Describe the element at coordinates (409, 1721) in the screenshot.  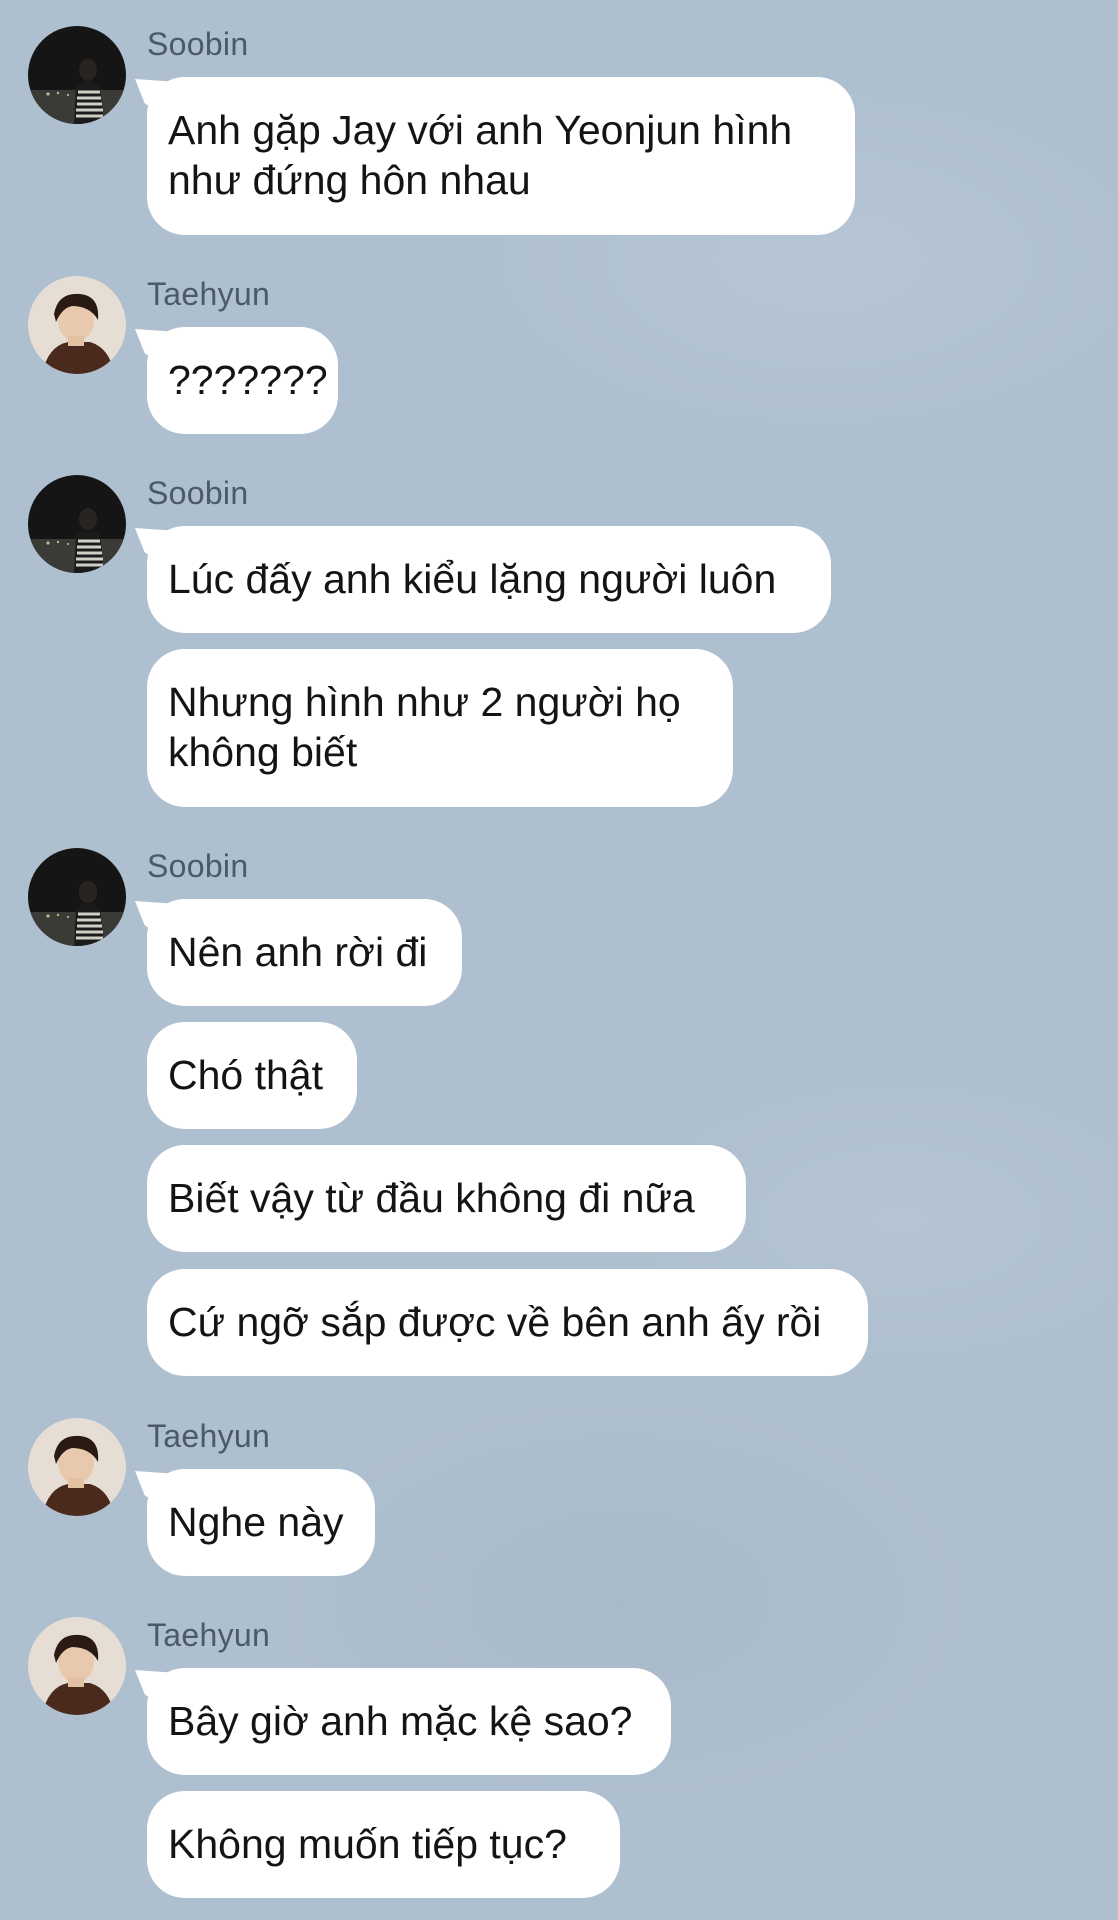
I see `message-bubble: Bây giờ anh mặc kệ sao?` at that location.